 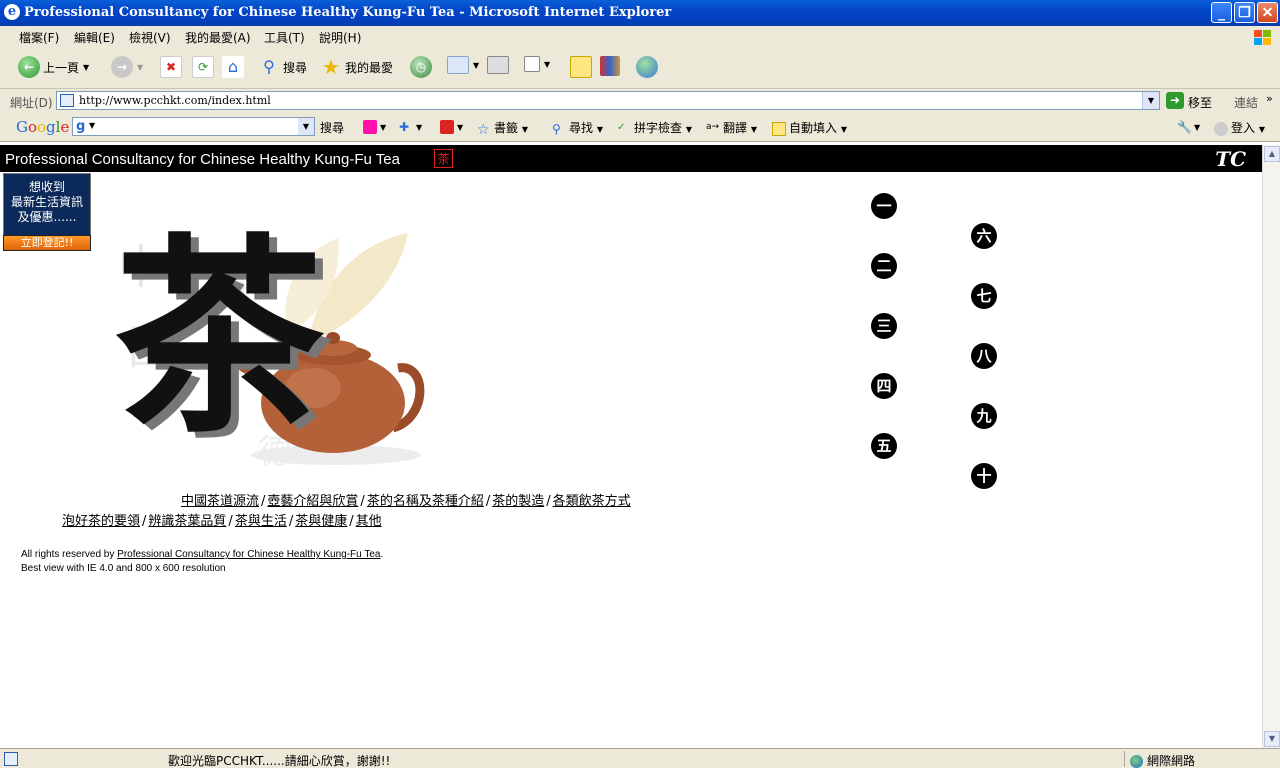 I want to click on scroll-down-icon: ▼, so click(x=1272, y=739).